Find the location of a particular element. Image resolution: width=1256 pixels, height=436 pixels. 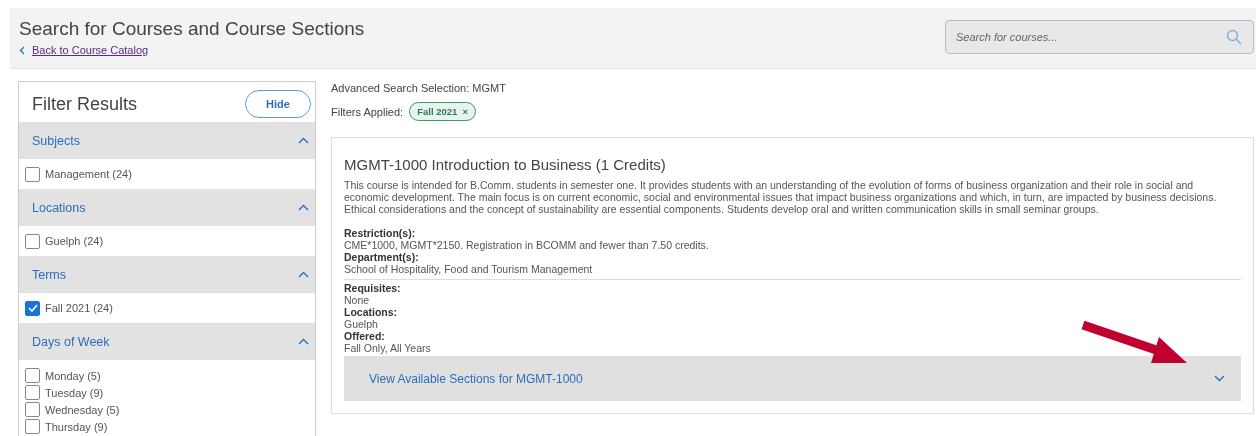

filter-chip: Fall 2021 × is located at coordinates (443, 111).